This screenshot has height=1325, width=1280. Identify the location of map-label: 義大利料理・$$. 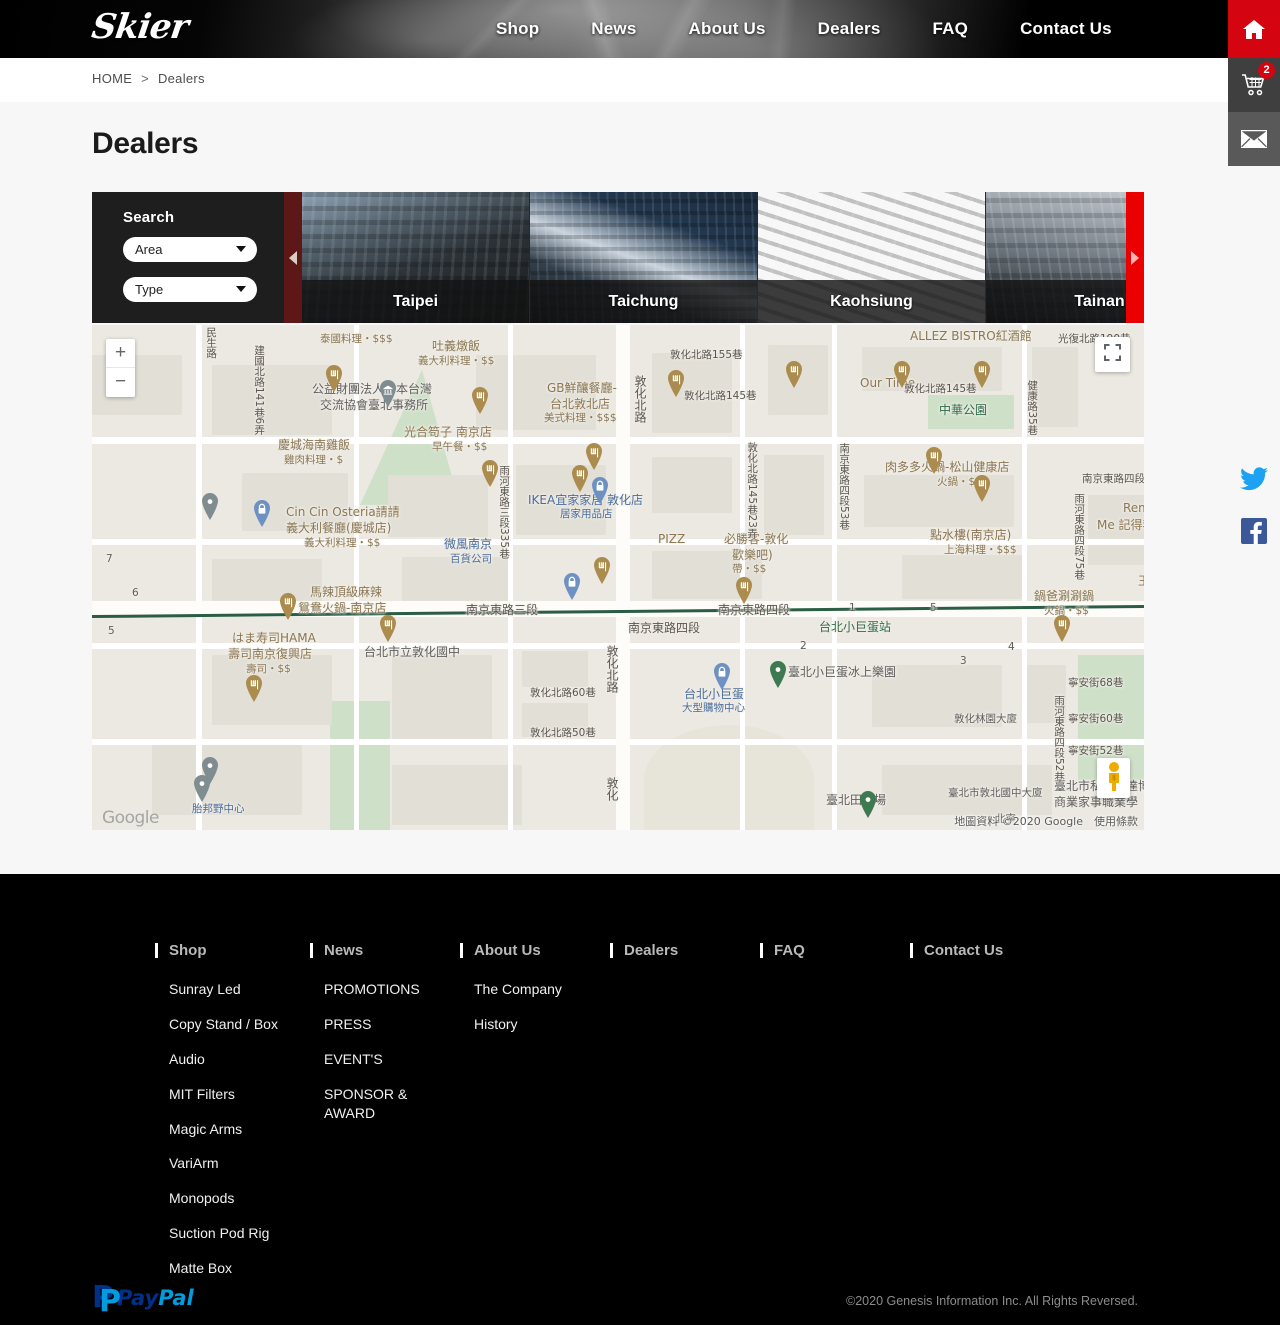
(456, 361).